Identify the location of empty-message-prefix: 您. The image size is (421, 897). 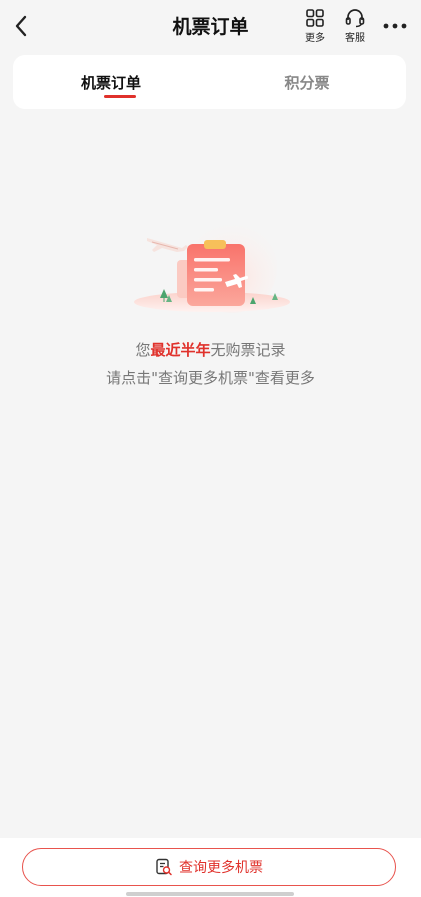
(143, 350).